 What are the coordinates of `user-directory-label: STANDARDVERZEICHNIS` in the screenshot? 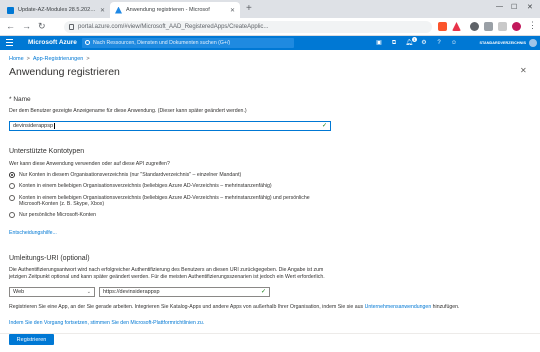 It's located at (502, 43).